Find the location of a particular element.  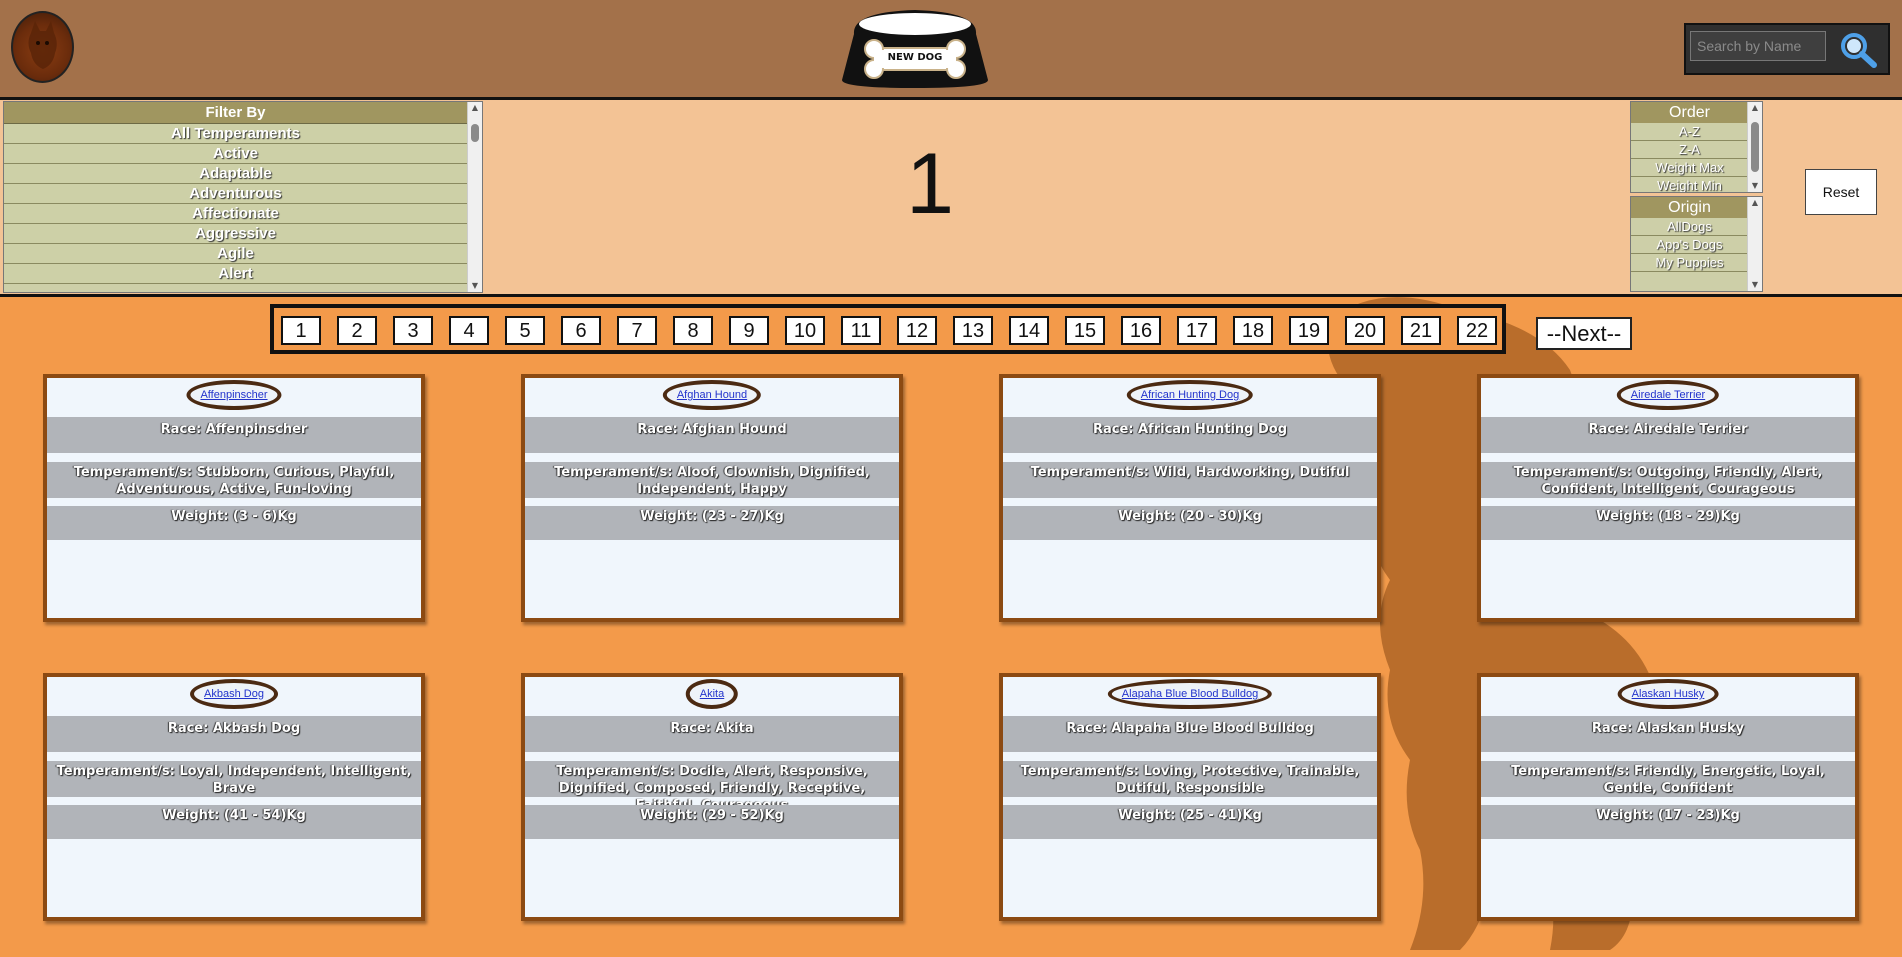

dog-card: African Hunting Dog Race is located at coordinates (1190, 498).